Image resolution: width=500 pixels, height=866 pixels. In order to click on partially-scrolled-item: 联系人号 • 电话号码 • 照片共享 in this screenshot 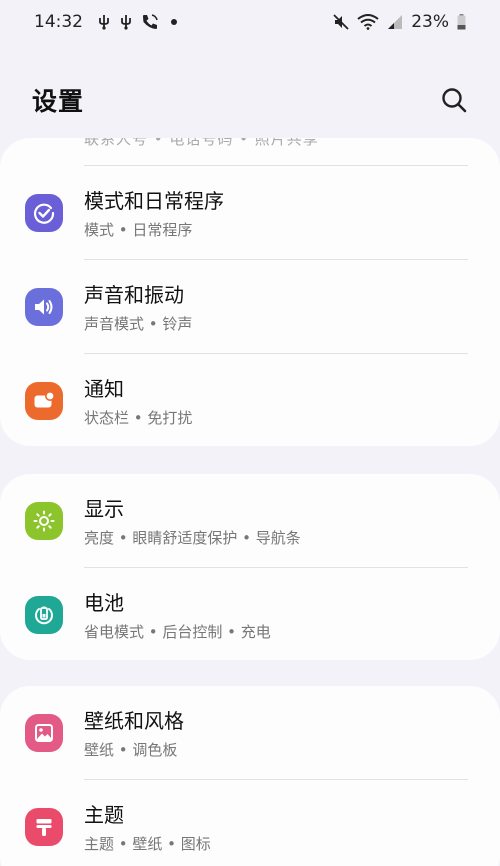, I will do `click(250, 152)`.